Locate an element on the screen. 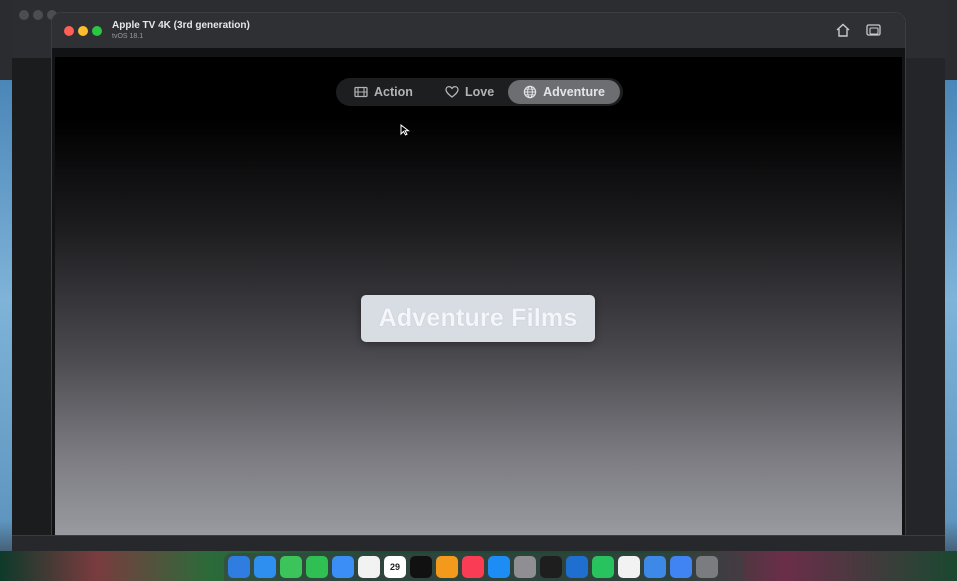  tab-love: Love is located at coordinates (469, 92).